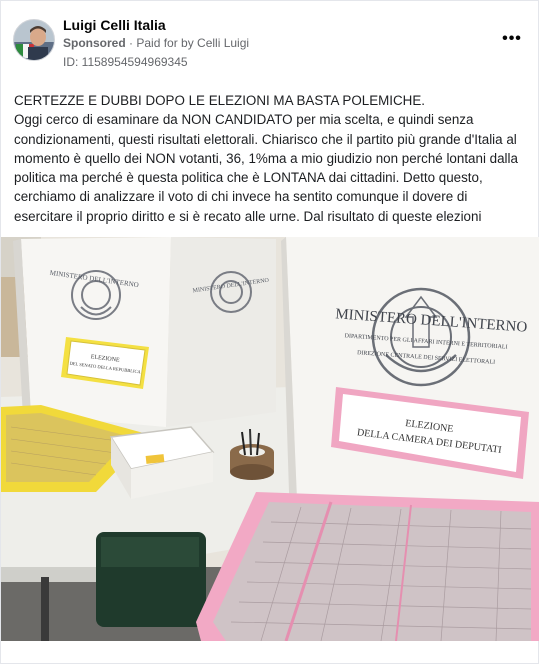  What do you see at coordinates (125, 62) in the screenshot?
I see `ad-id: ID: 1158954594969345` at bounding box center [125, 62].